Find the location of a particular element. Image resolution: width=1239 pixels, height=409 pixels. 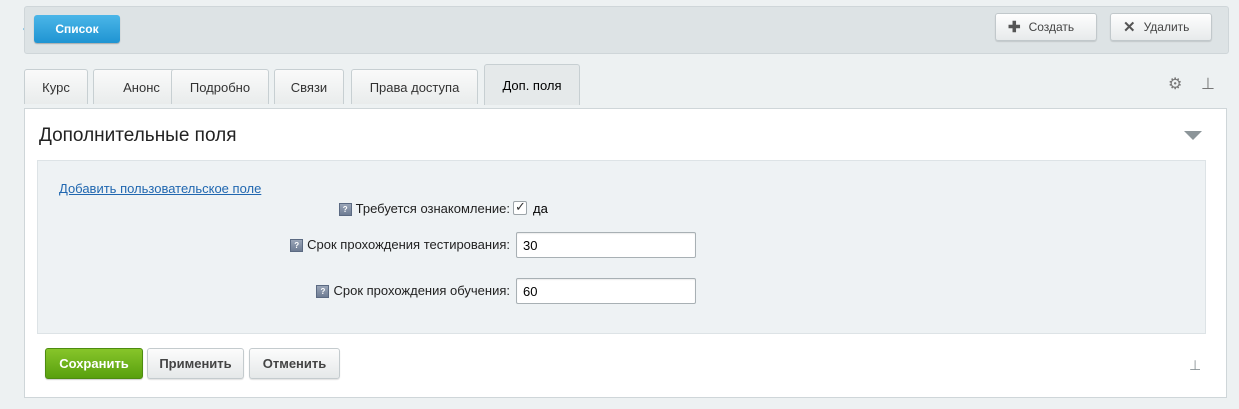

create-button-label: Создать is located at coordinates (1051, 27).